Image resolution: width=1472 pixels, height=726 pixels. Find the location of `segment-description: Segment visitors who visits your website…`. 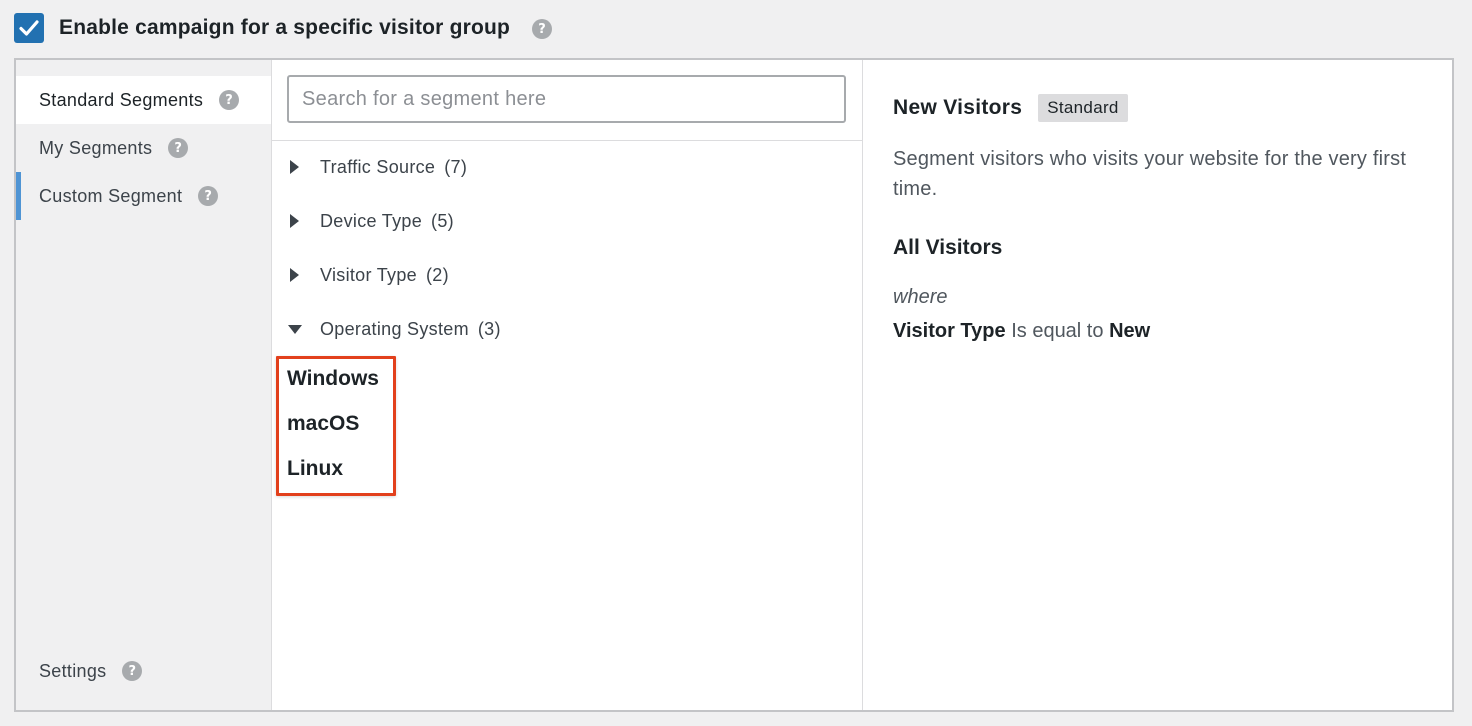

segment-description: Segment visitors who visits your website… is located at coordinates (1150, 174).